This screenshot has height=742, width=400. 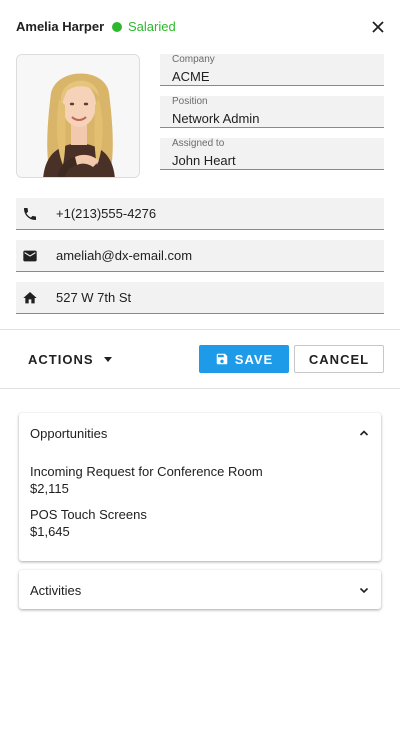 I want to click on list-item: POS Touch Screens $1,645, so click(x=88, y=523).